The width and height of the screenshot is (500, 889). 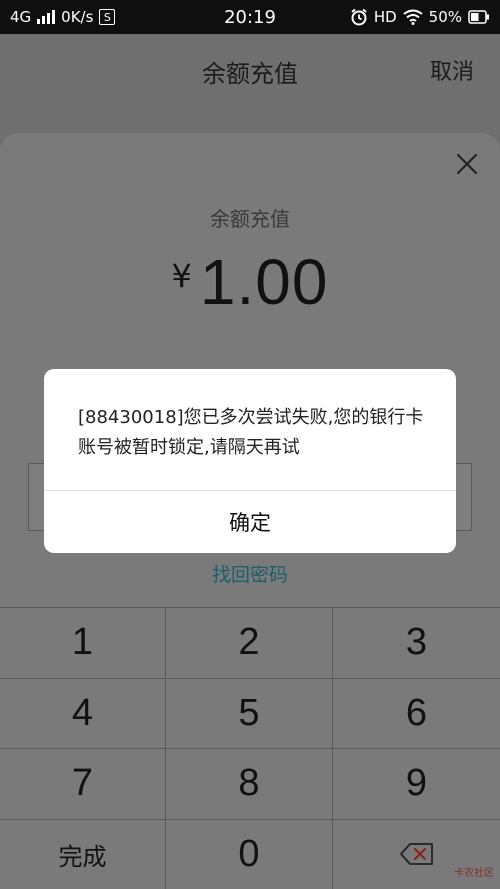 I want to click on key-5: 5, so click(x=249, y=713).